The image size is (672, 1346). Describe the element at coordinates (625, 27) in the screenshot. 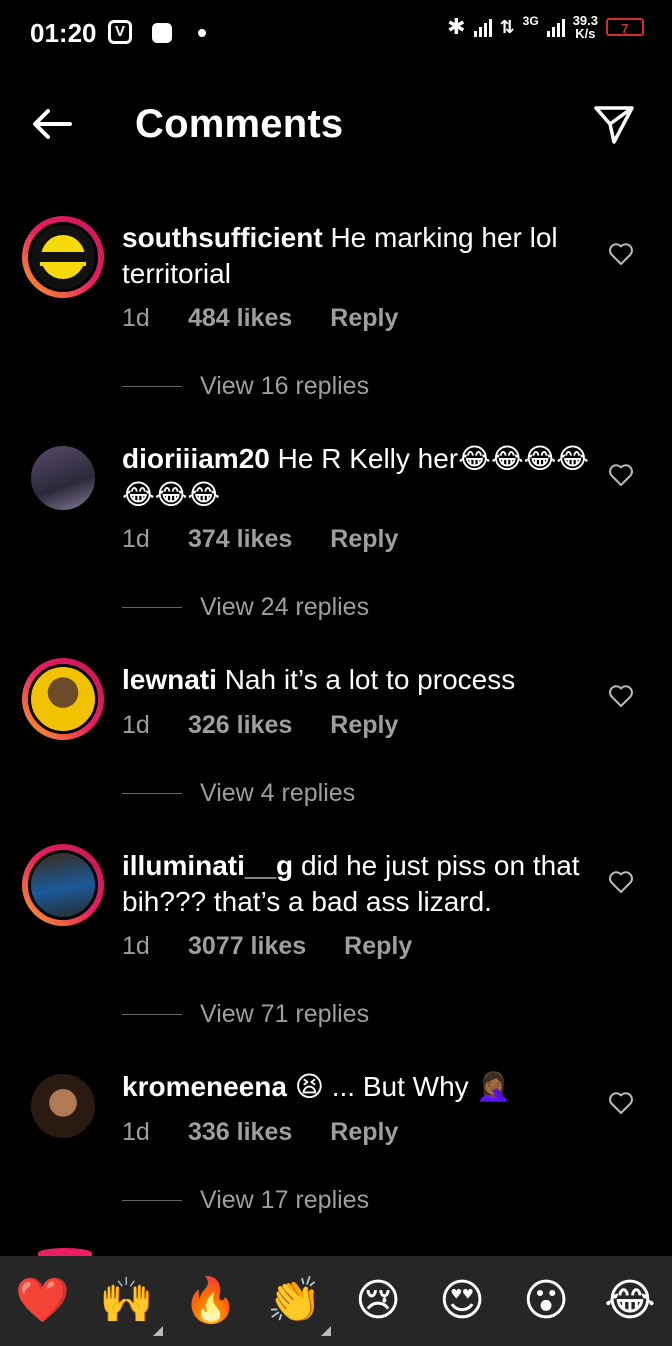

I see `battery-icon: 7` at that location.